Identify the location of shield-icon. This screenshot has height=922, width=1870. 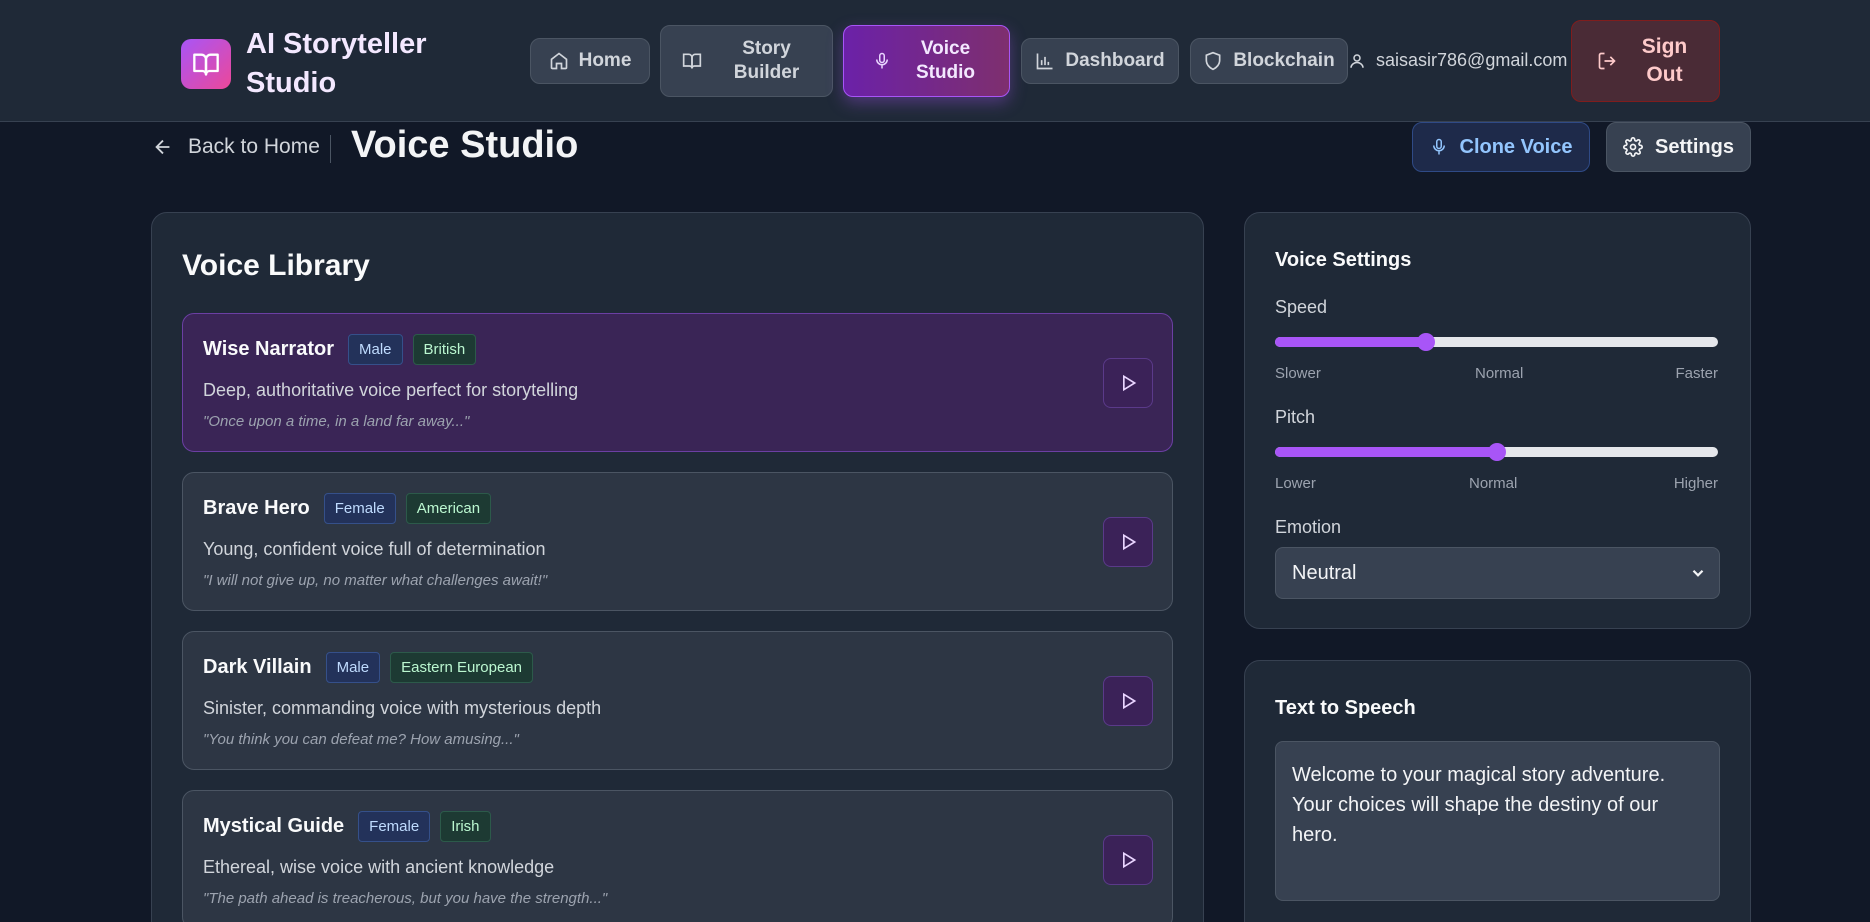
(1213, 61).